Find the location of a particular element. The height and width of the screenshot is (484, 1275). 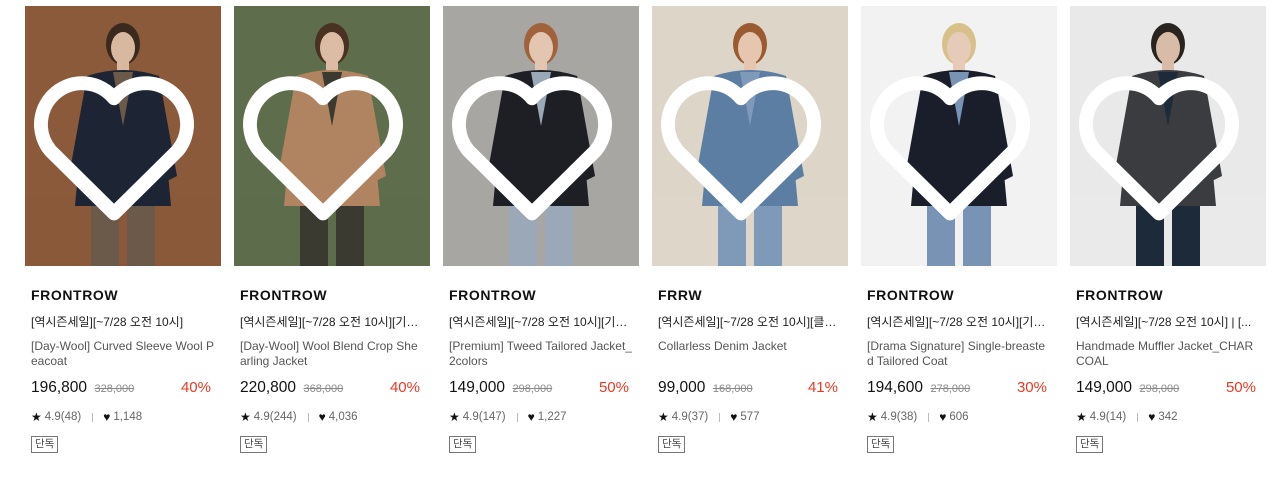

product-name: Collarless Denim Jacket is located at coordinates (750, 354).